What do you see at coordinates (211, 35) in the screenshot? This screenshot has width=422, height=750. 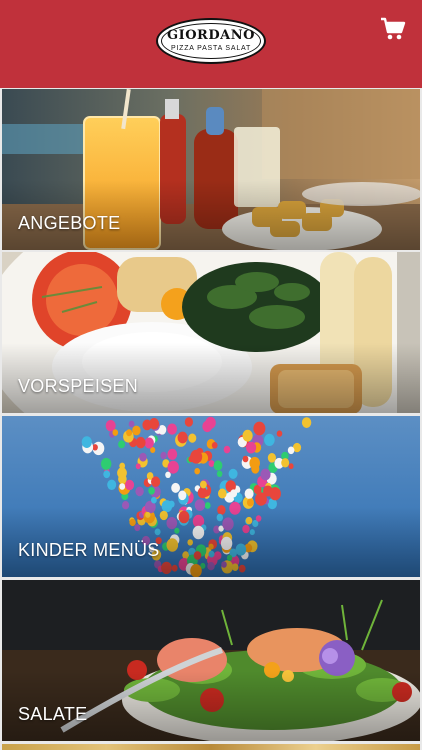 I see `logo-name: GIORDANO` at bounding box center [211, 35].